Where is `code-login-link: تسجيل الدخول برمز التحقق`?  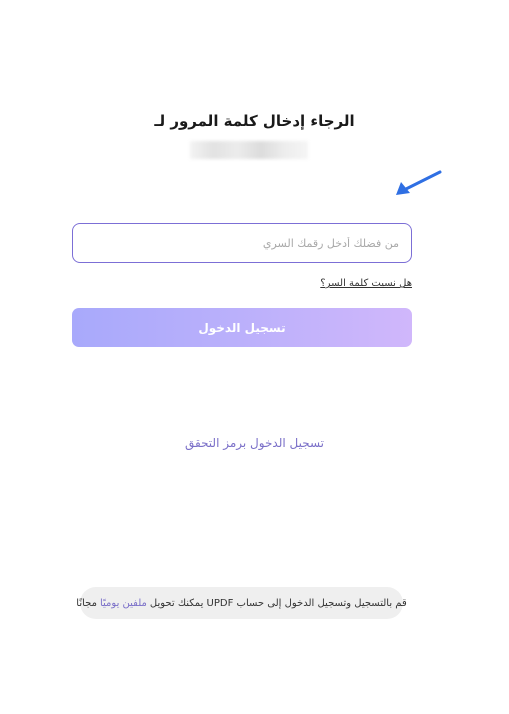
code-login-link: تسجيل الدخول برمز التحقق is located at coordinates (254, 443).